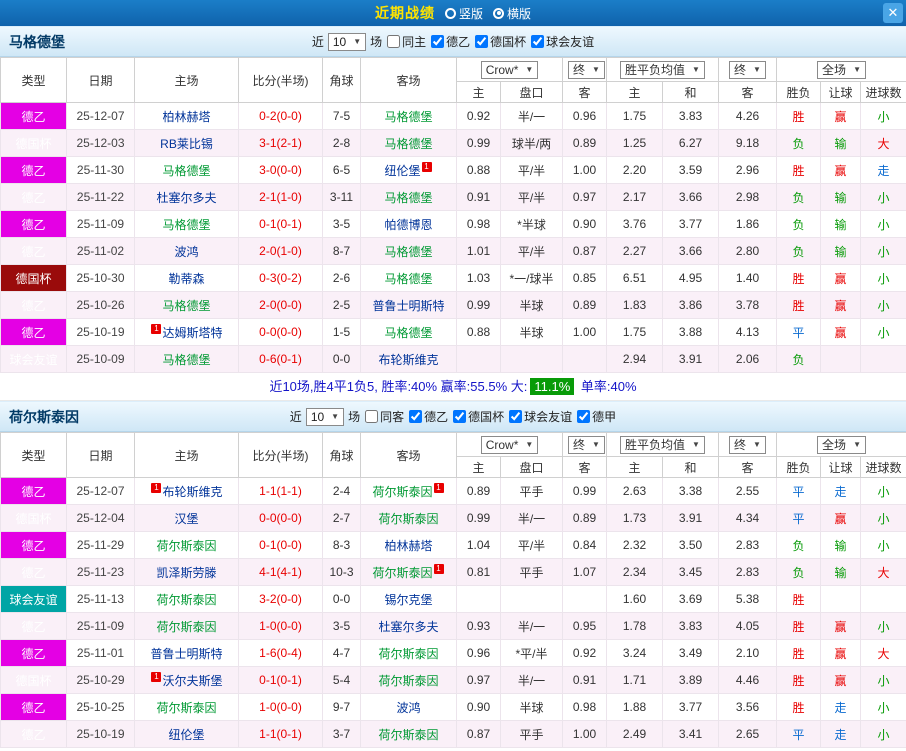  I want to click on radio-vertical-layout: 竖版, so click(463, 13).